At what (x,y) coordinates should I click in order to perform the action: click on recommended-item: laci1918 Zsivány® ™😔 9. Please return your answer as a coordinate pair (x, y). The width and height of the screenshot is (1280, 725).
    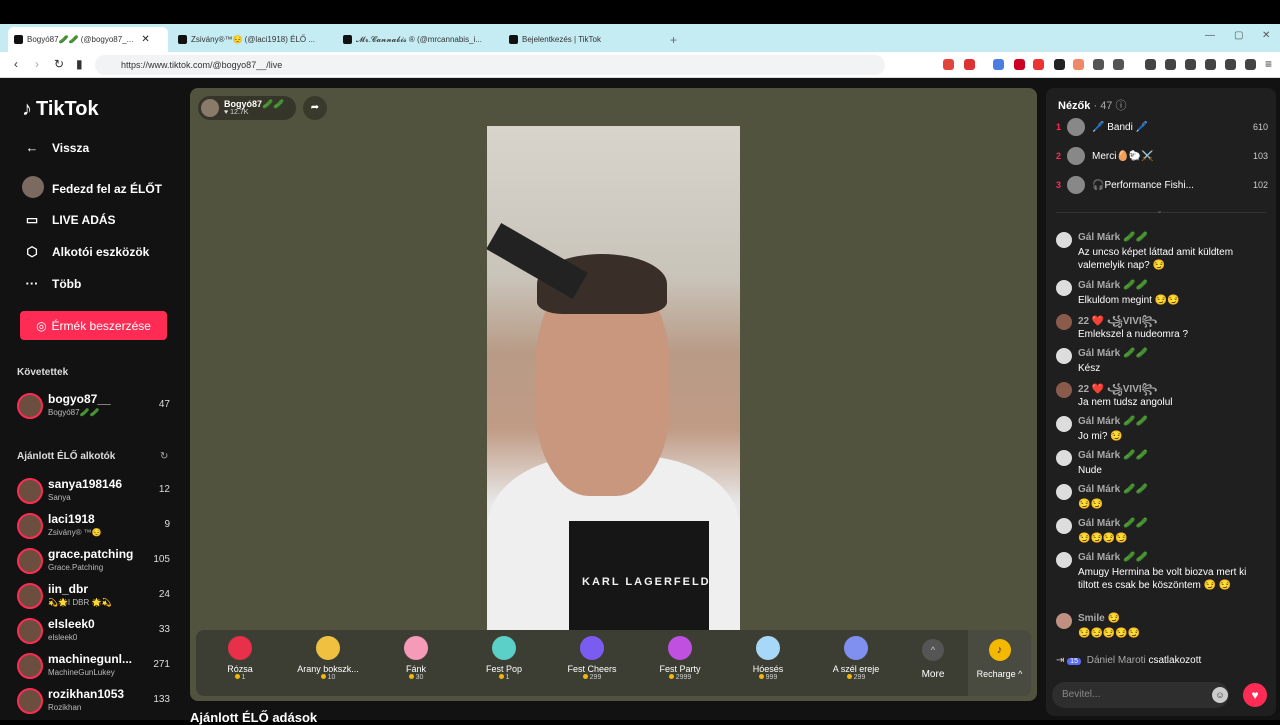
    Looking at the image, I should click on (94, 527).